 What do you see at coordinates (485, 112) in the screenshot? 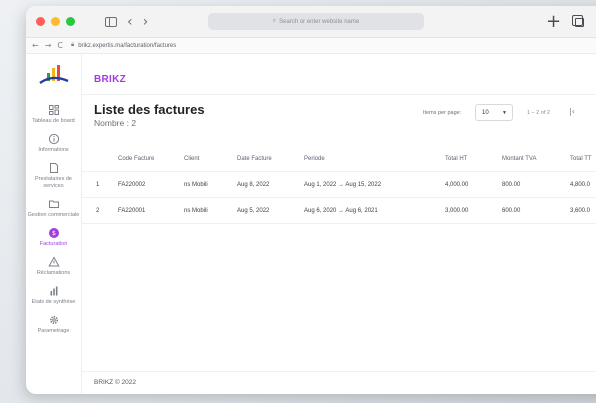
I see `items-per-page-value: 10` at bounding box center [485, 112].